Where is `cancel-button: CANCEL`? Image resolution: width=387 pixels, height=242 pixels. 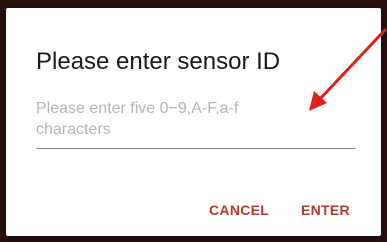 cancel-button: CANCEL is located at coordinates (239, 210).